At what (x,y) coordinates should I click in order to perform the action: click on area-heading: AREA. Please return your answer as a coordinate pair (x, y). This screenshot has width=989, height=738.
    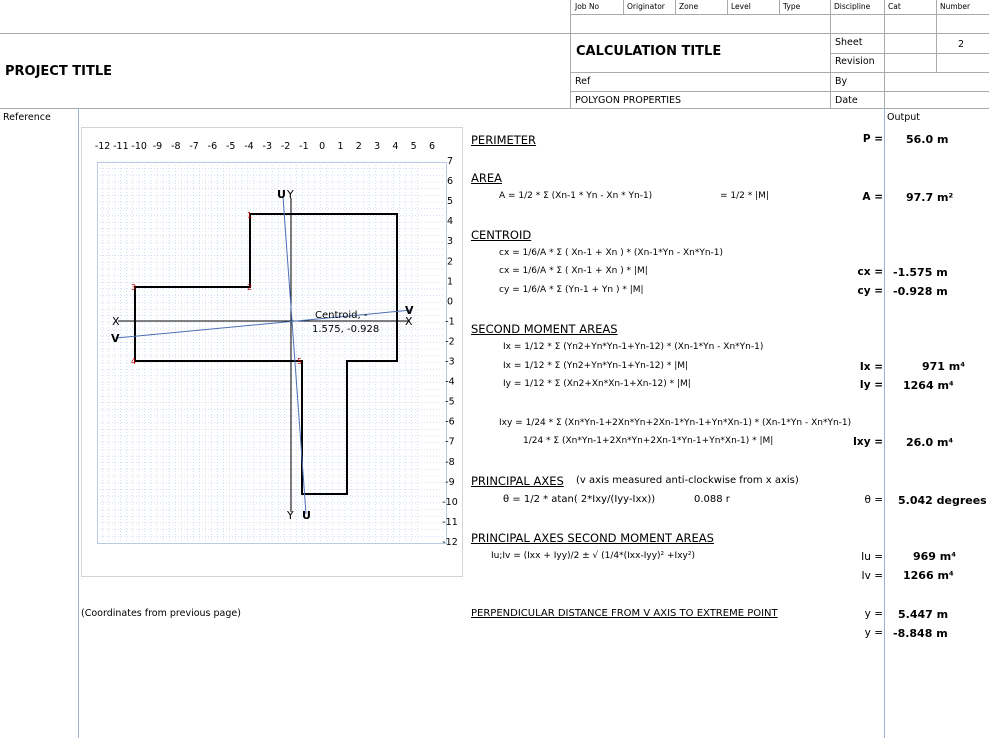
    Looking at the image, I should click on (486, 178).